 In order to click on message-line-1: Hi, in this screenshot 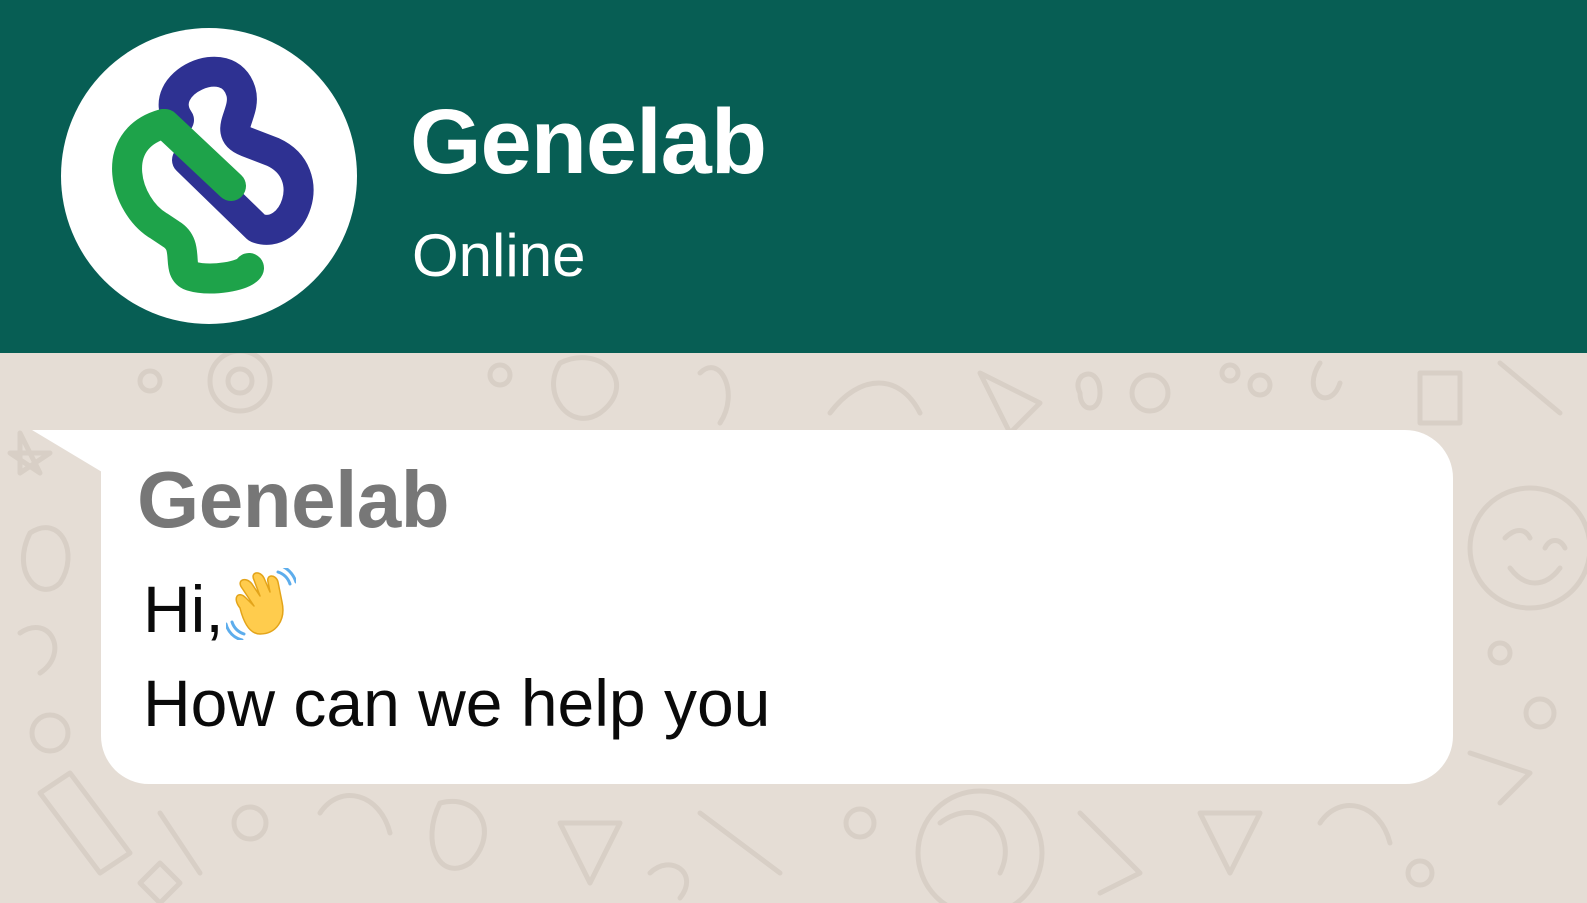, I will do `click(219, 605)`.